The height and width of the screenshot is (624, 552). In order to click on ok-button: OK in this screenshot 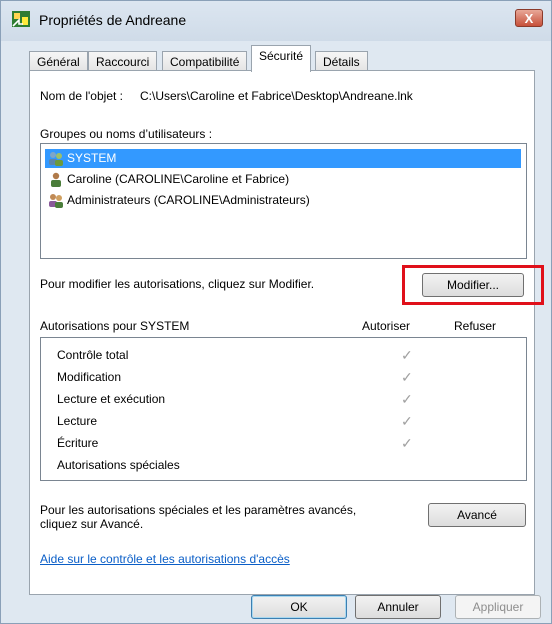, I will do `click(299, 607)`.